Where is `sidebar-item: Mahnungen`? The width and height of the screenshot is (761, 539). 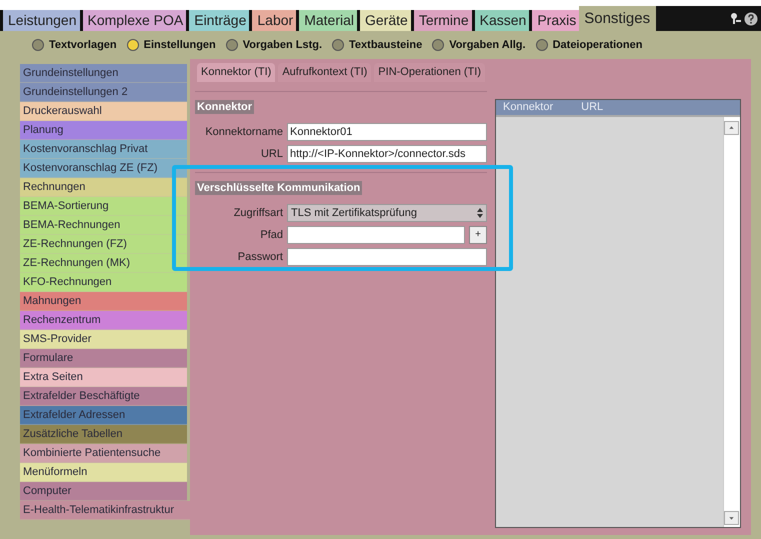 sidebar-item: Mahnungen is located at coordinates (103, 301).